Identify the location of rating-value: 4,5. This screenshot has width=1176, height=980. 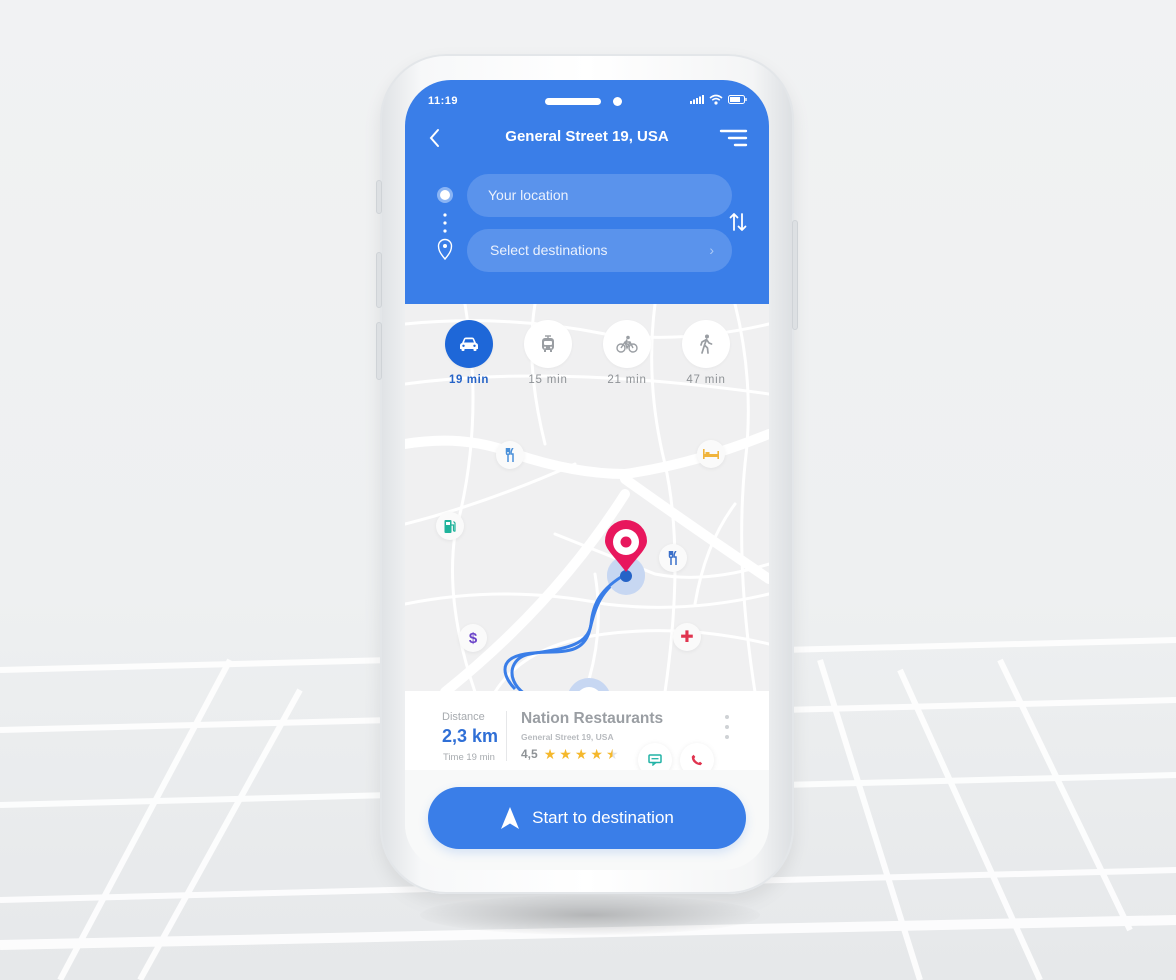
(529, 754).